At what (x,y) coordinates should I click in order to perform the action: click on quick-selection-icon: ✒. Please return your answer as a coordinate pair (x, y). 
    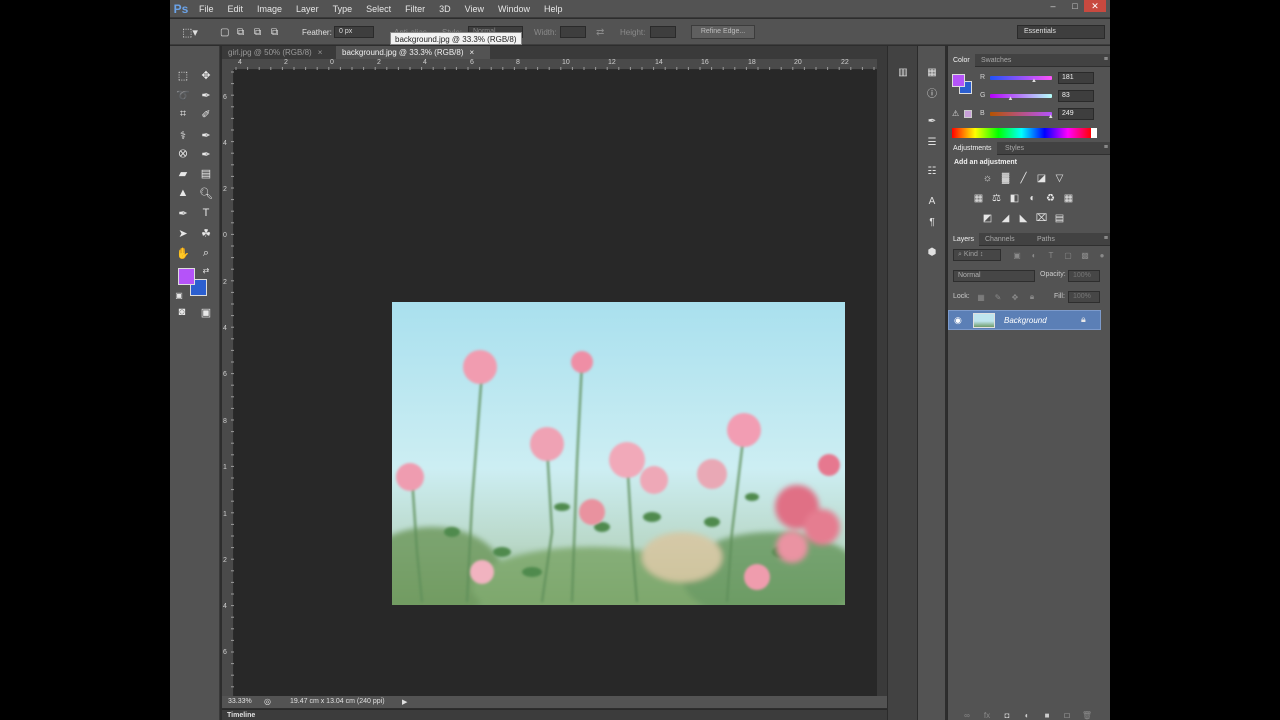
    Looking at the image, I should click on (206, 95).